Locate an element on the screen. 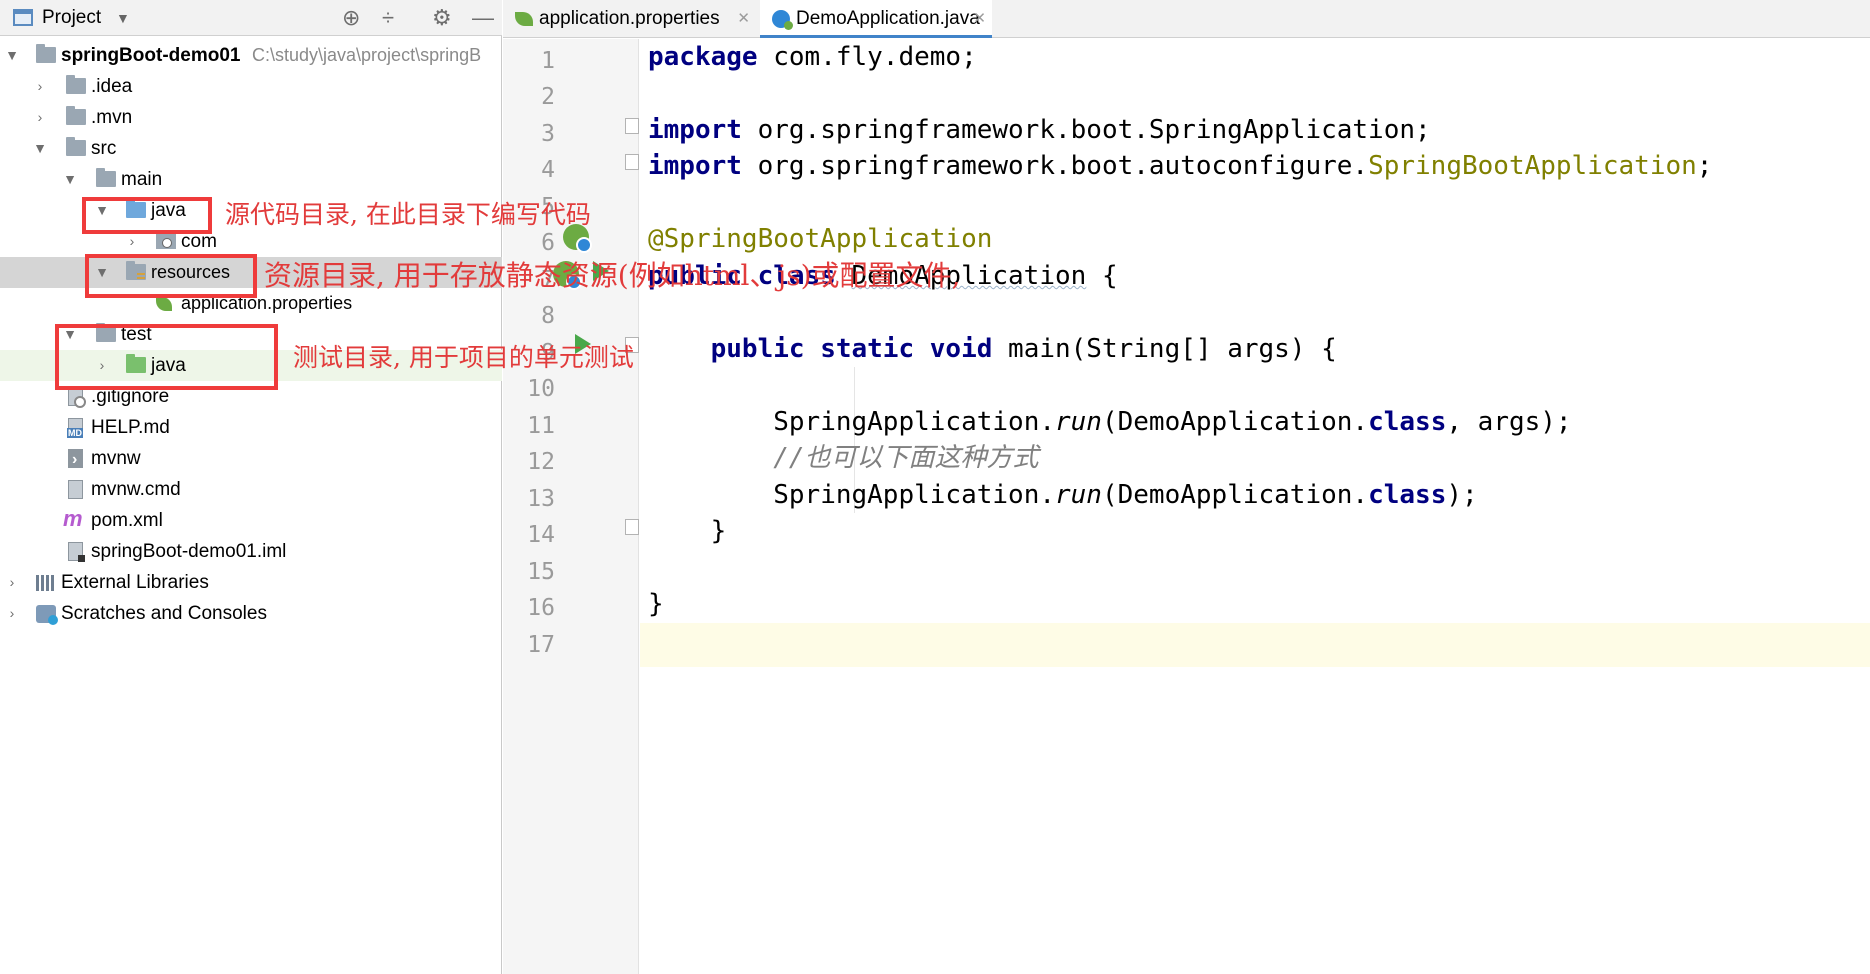  project-panel-header: Project ▼ ⊕ ÷ ⚙ — is located at coordinates (251, 18).